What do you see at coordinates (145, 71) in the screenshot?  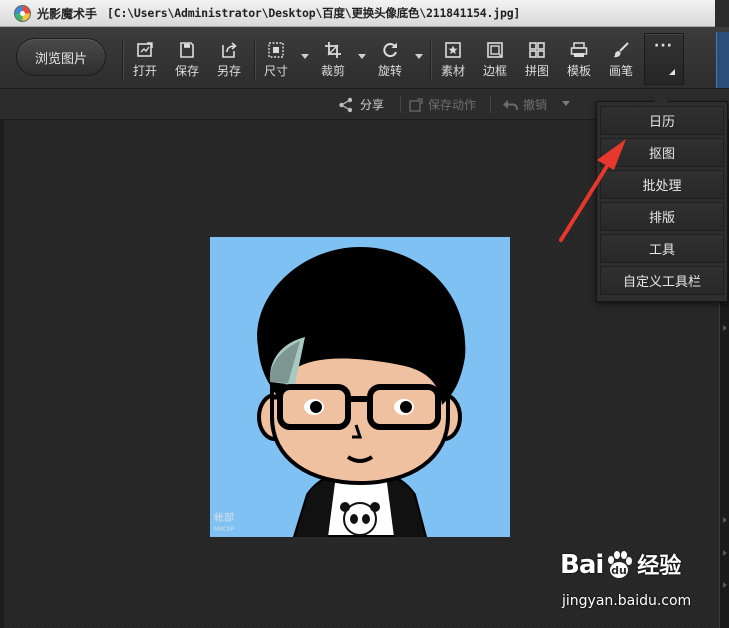 I see `open-label: 打开` at bounding box center [145, 71].